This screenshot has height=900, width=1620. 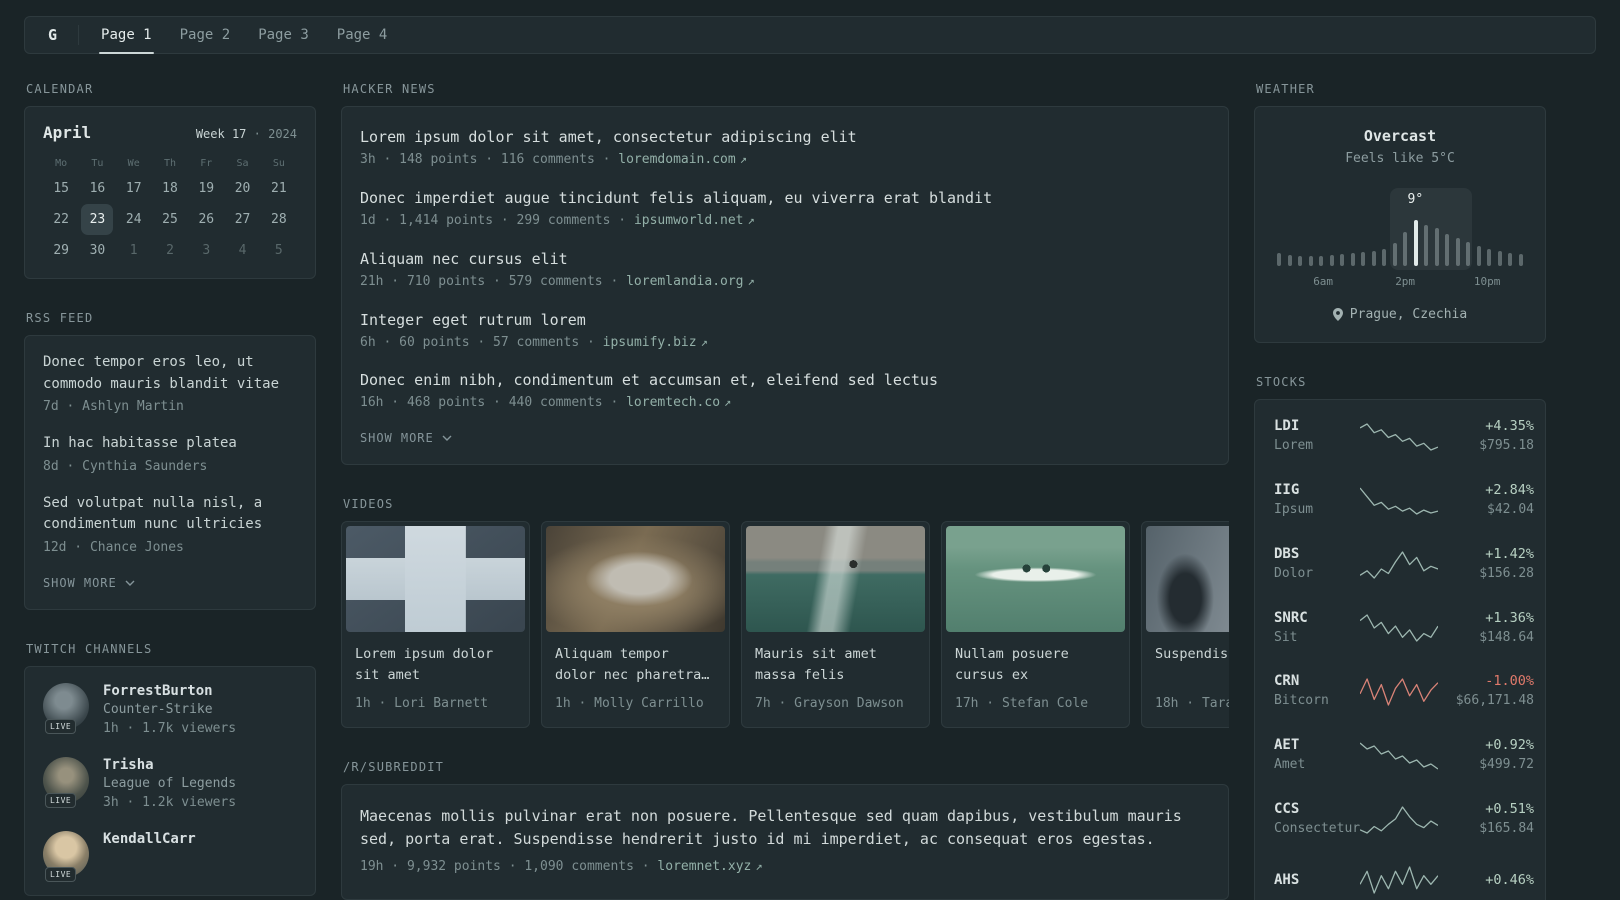 I want to click on twitch-channel-row: LIVE KendallCarr, so click(x=170, y=856).